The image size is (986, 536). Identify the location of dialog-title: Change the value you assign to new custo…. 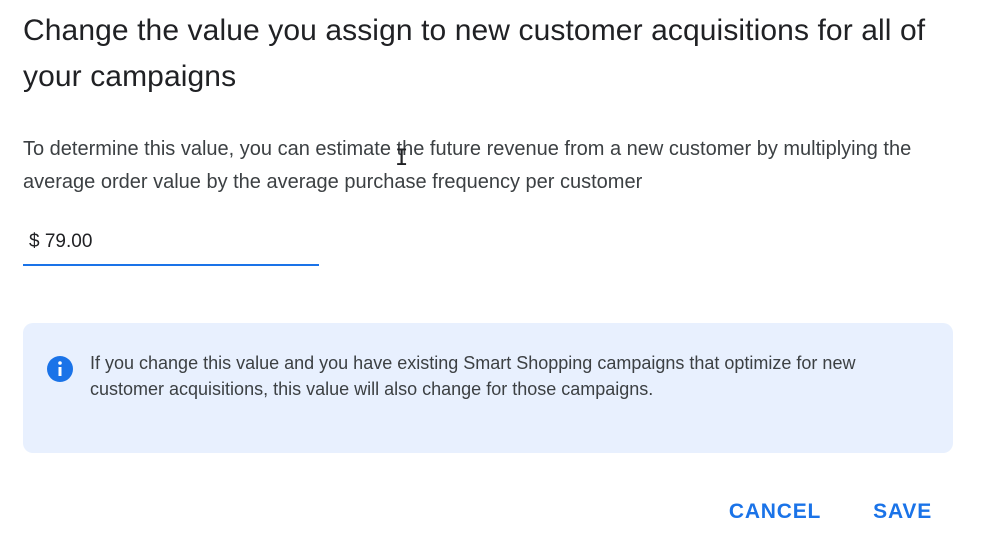
(474, 53).